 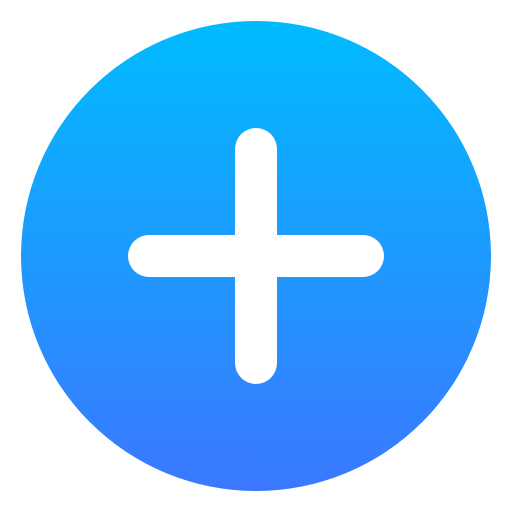 I want to click on plus-horizontal-bar, so click(x=256, y=256).